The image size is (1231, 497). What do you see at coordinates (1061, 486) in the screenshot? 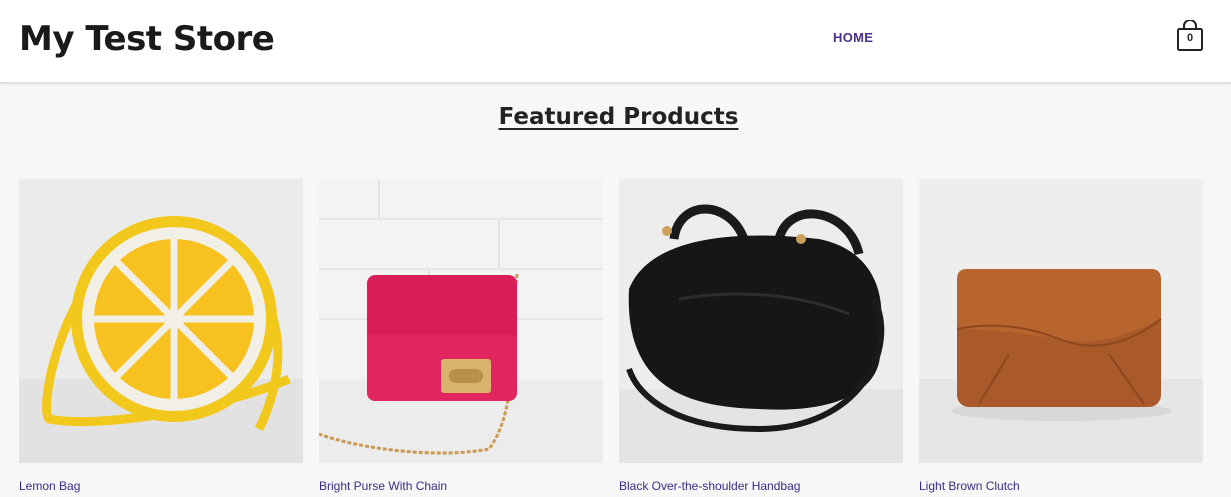
I see `product-title-link: Light Brown Clutch` at bounding box center [1061, 486].